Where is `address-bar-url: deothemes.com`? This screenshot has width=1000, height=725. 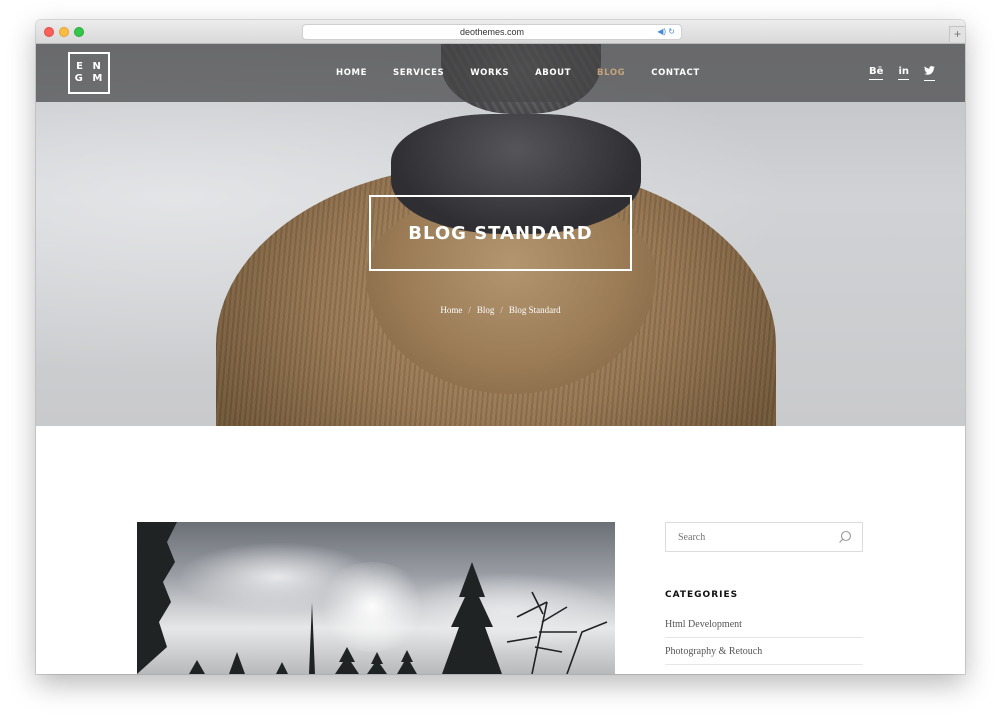 address-bar-url: deothemes.com is located at coordinates (492, 32).